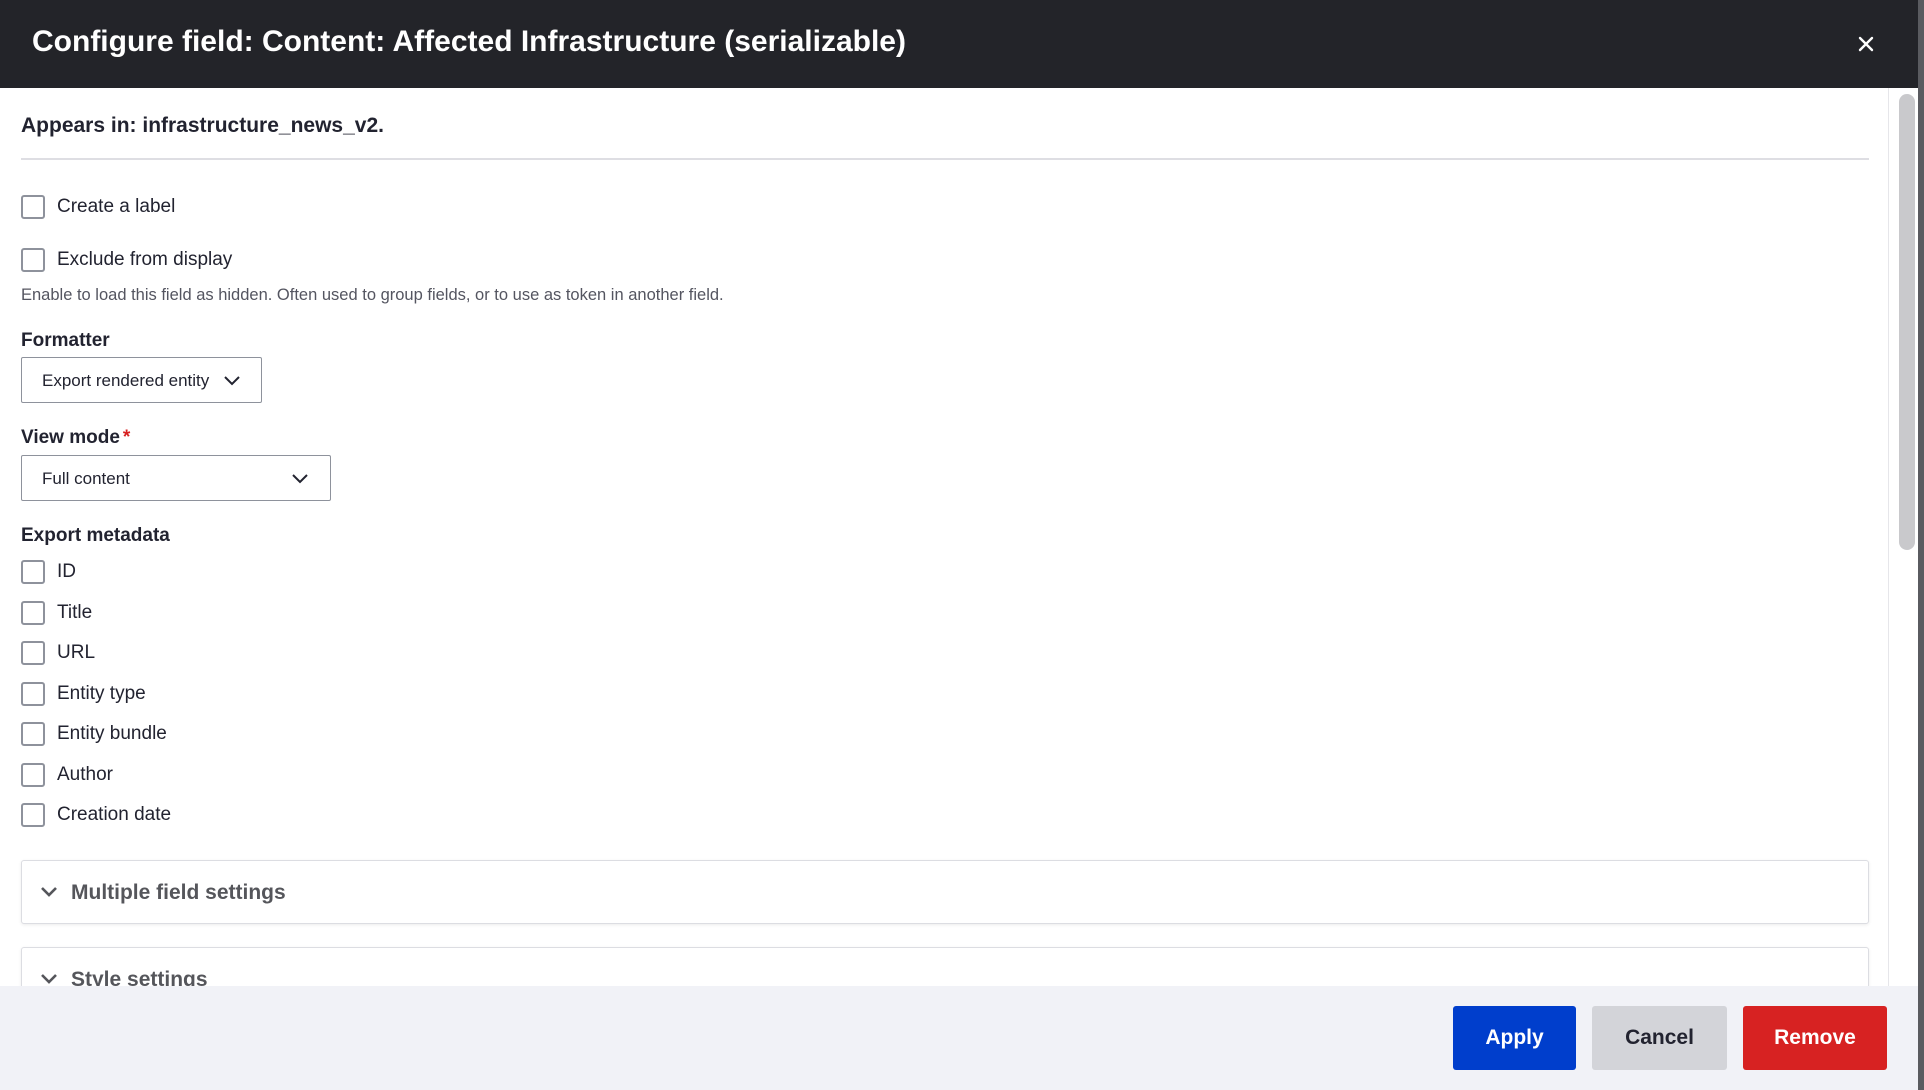  Describe the element at coordinates (1659, 1038) in the screenshot. I see `cancel-button: Cancel` at that location.